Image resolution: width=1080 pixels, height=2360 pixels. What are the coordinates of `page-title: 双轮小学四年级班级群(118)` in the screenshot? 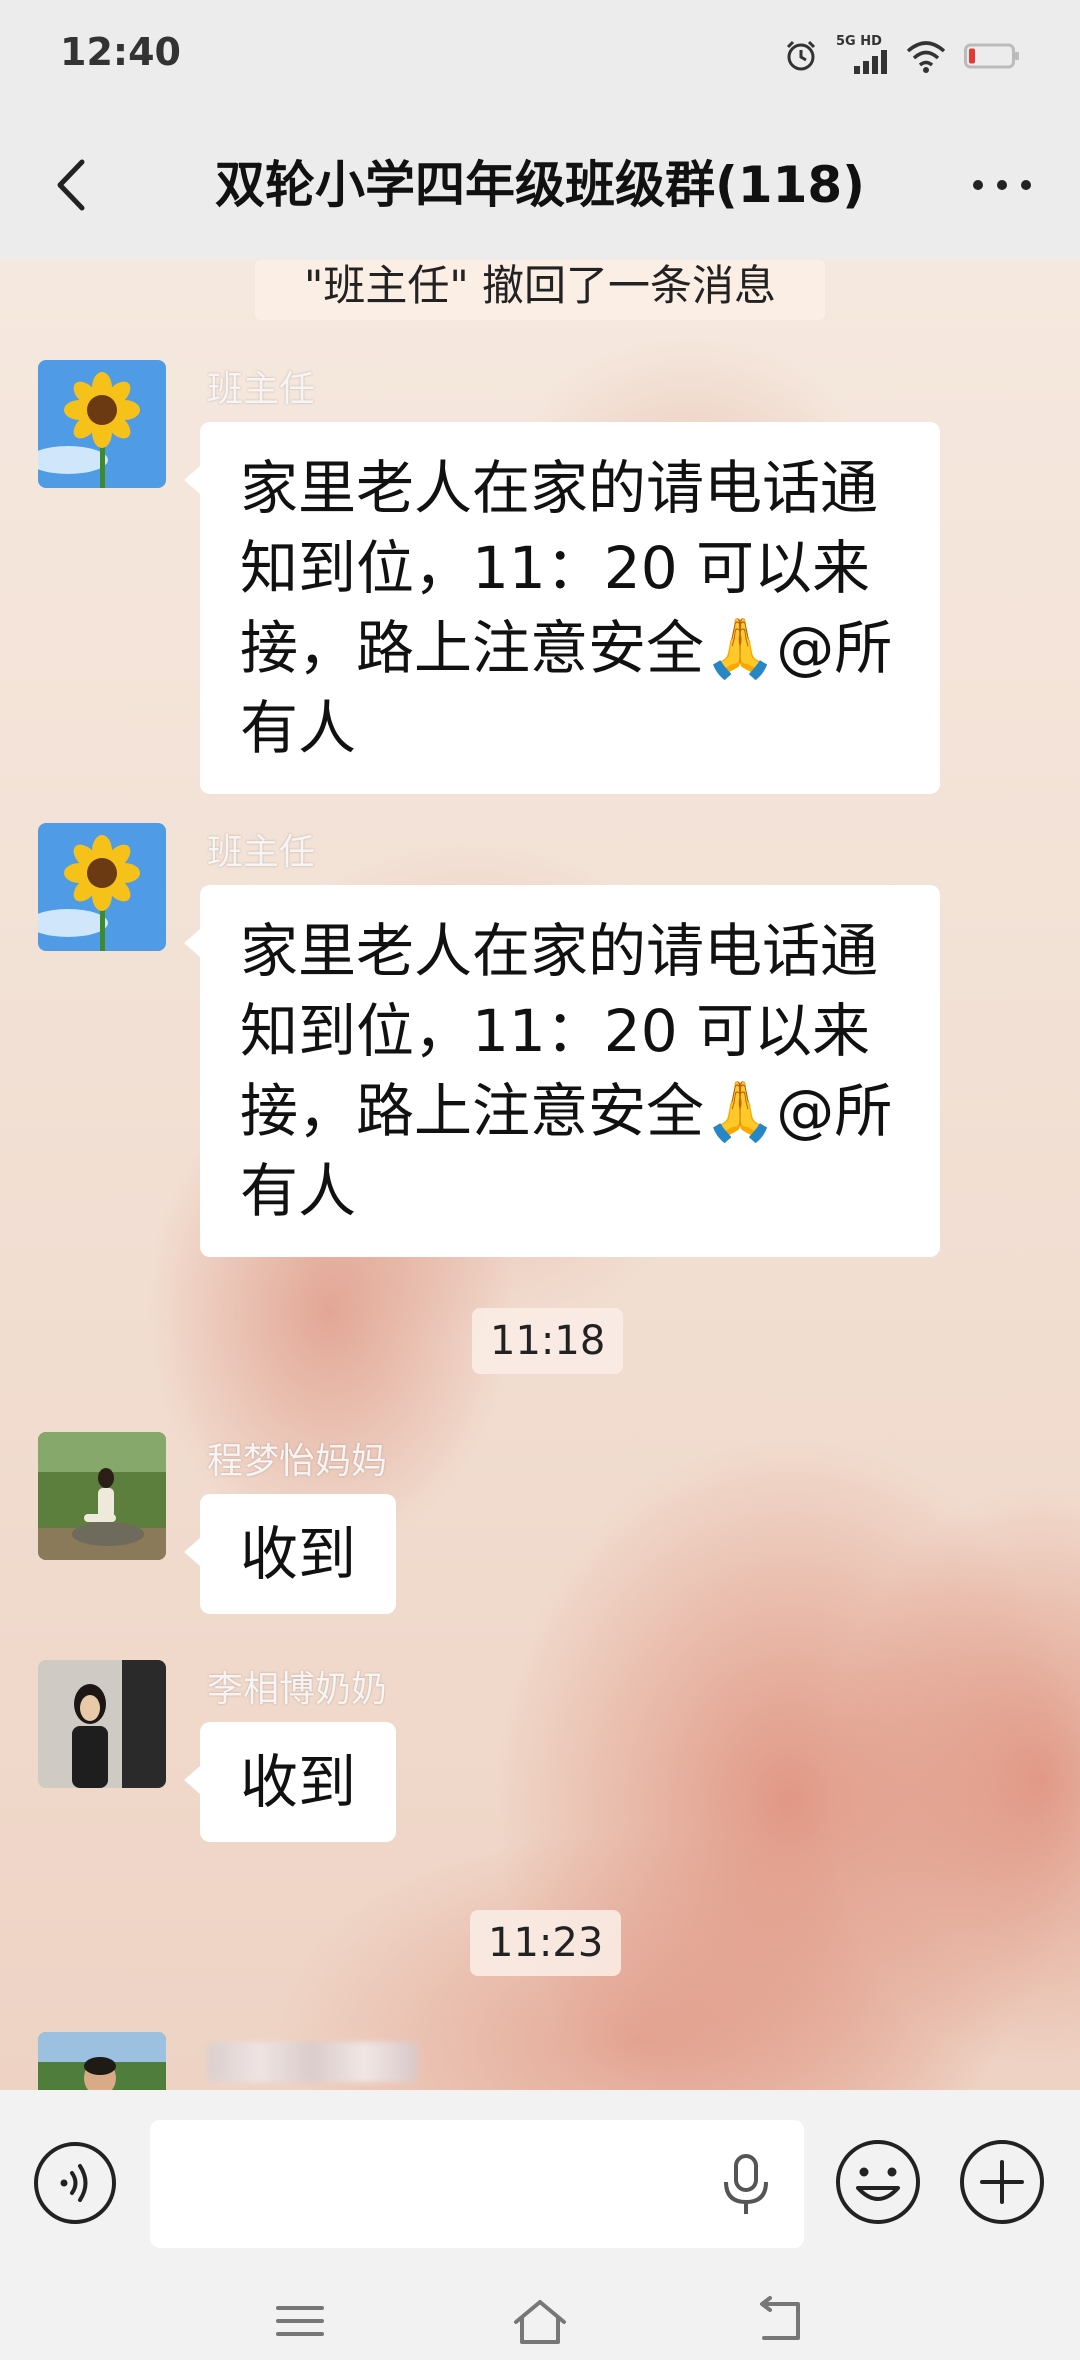 It's located at (540, 185).